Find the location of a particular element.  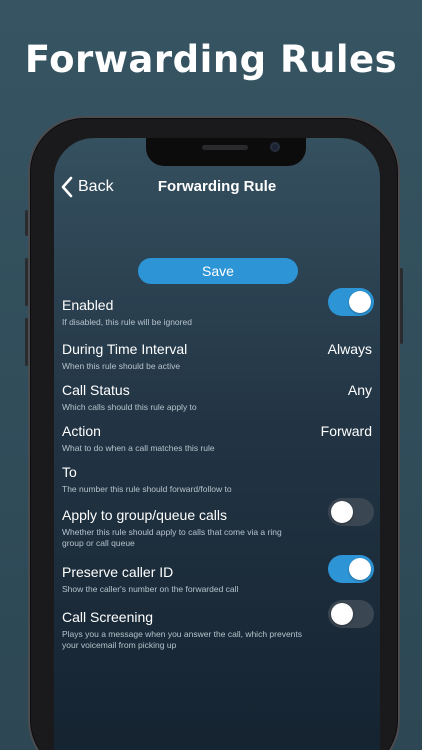

enabled-toggle is located at coordinates (351, 302).